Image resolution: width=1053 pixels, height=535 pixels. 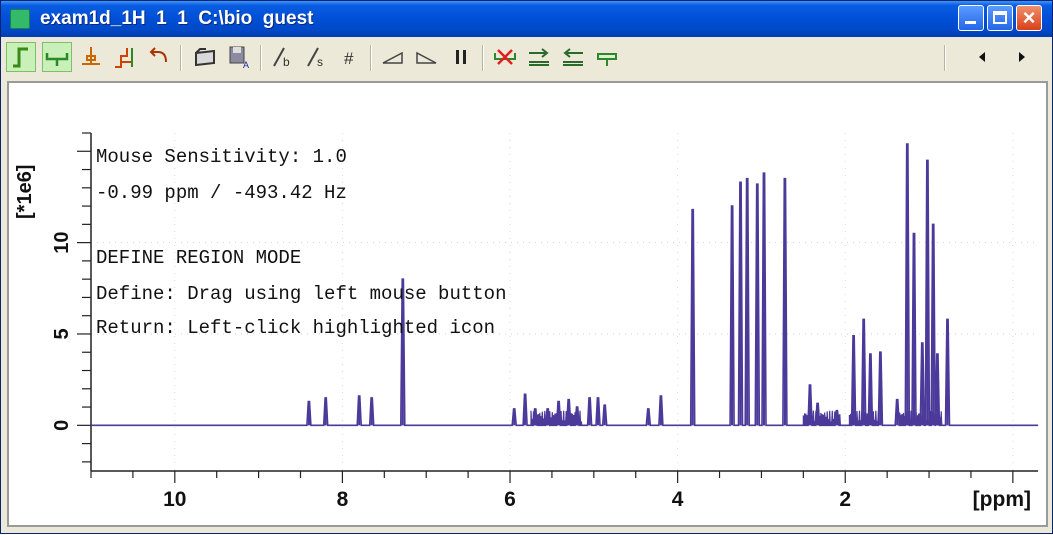 What do you see at coordinates (62, 333) in the screenshot?
I see `y-tick-label: 5` at bounding box center [62, 333].